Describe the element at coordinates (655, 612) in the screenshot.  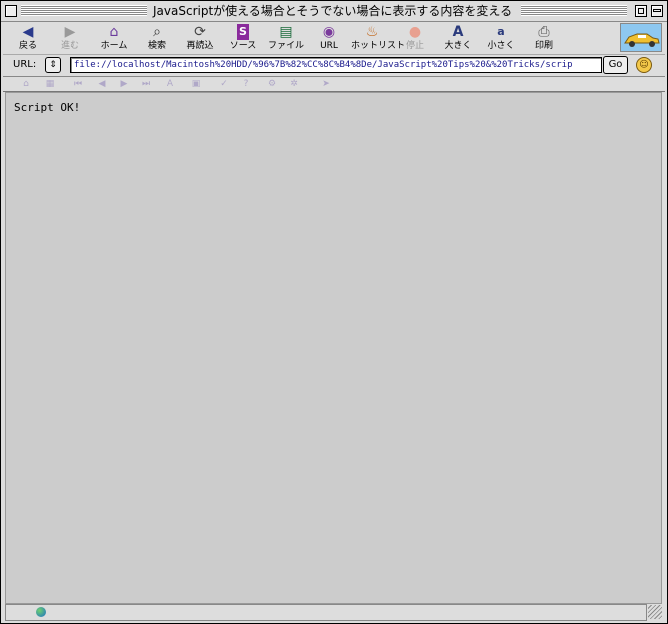
I see `resize-grip` at that location.